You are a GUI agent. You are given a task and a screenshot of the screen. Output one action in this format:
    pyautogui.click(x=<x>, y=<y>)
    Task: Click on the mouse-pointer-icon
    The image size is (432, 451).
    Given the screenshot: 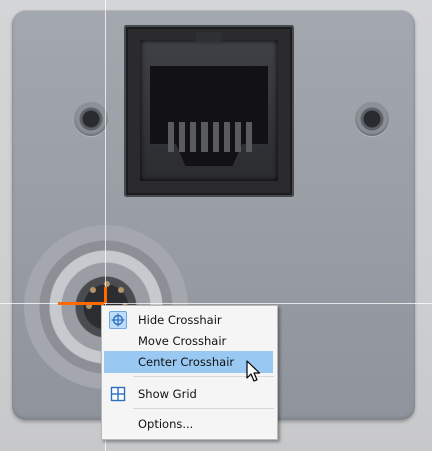 What is the action you would take?
    pyautogui.click(x=253, y=371)
    